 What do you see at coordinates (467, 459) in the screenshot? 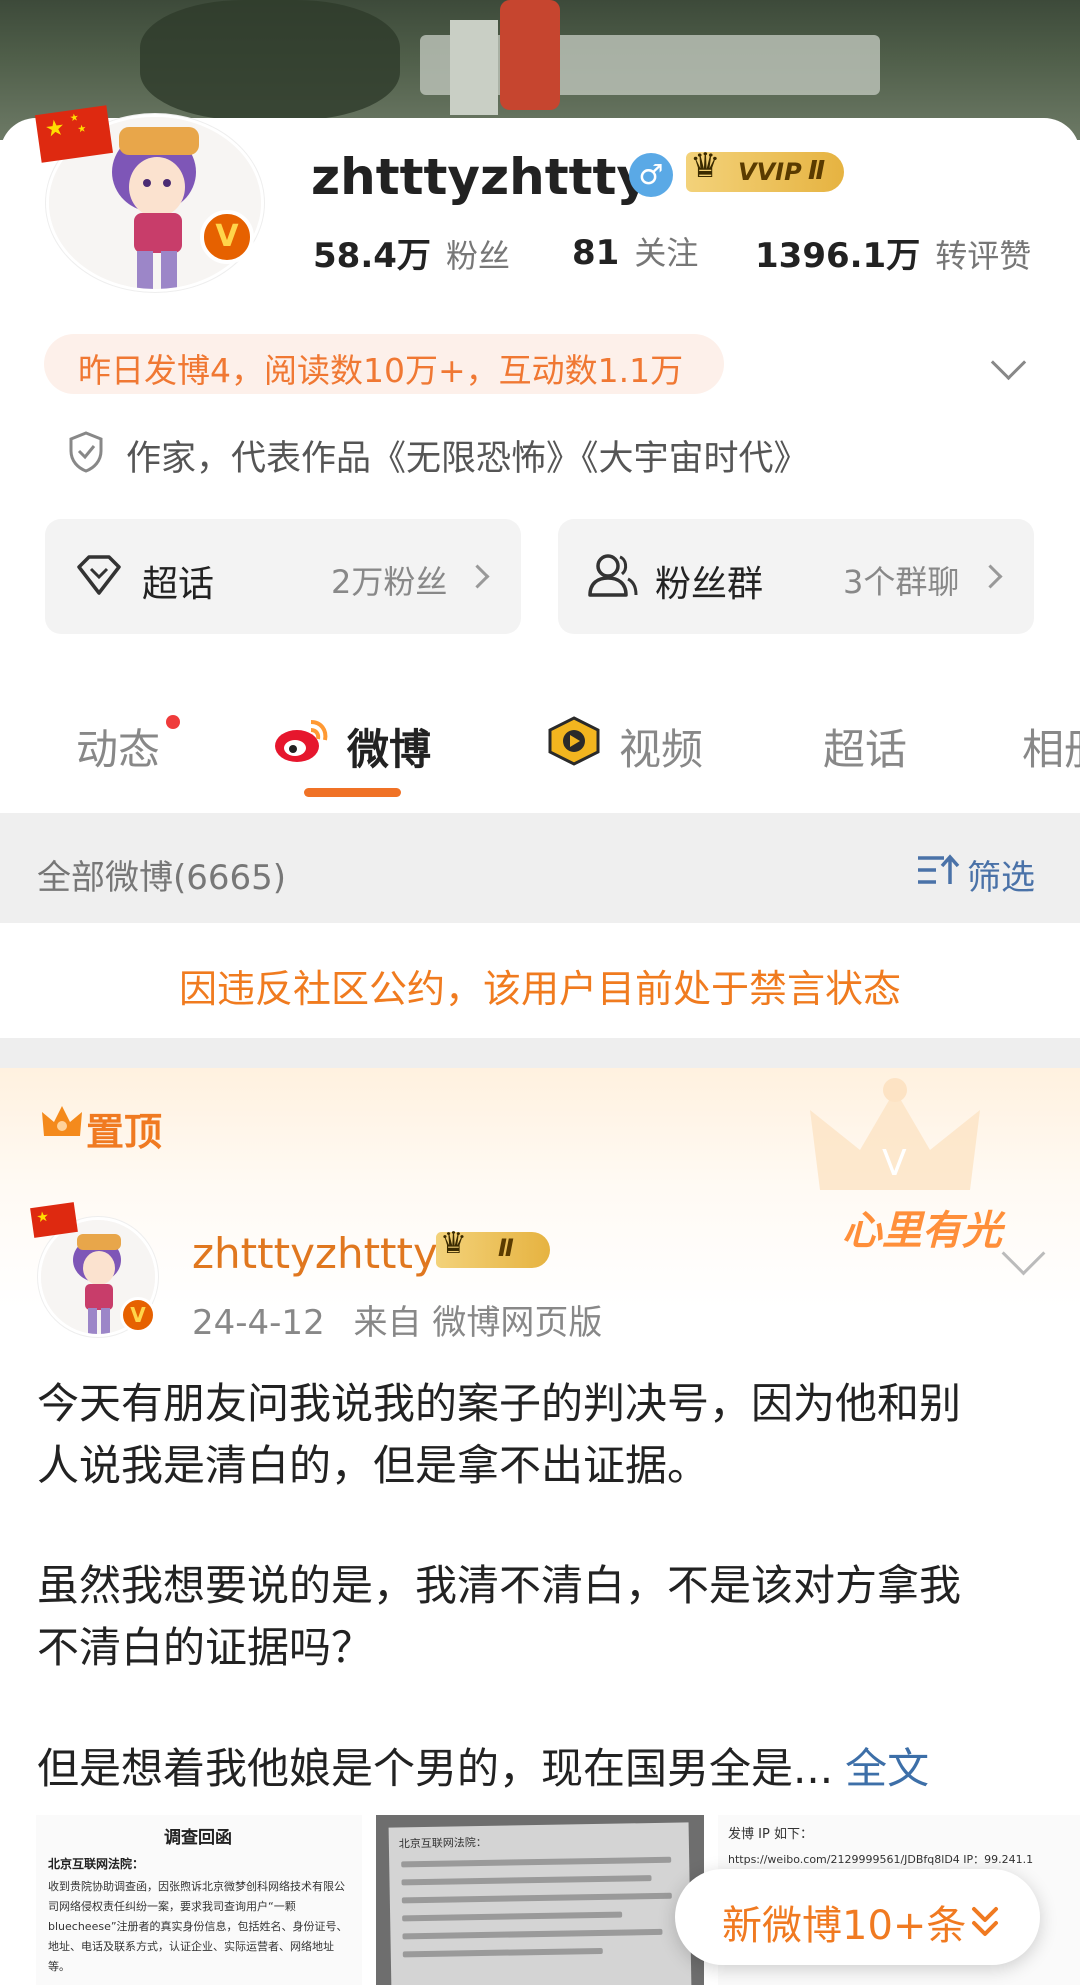
I see `profile-bio: 作家，代表作品《无限恐怖》《大宇宙时代》` at bounding box center [467, 459].